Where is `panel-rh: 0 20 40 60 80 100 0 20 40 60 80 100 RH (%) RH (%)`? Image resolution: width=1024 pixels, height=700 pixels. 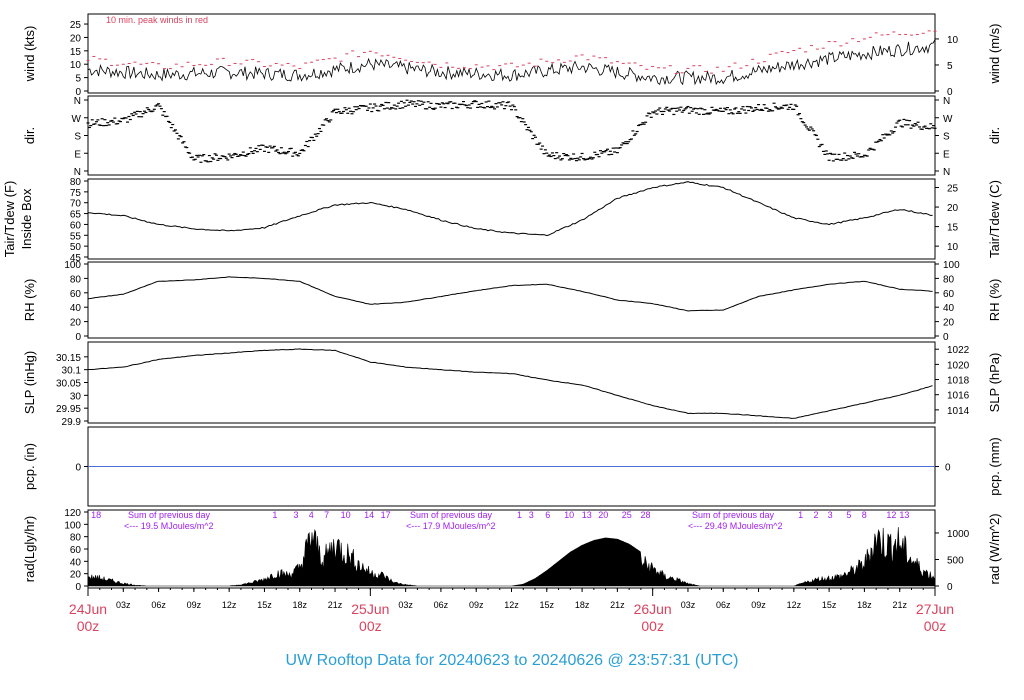
panel-rh: 0 20 40 60 80 100 0 20 40 60 80 100 RH (%) RH (%) is located at coordinates (512, 301).